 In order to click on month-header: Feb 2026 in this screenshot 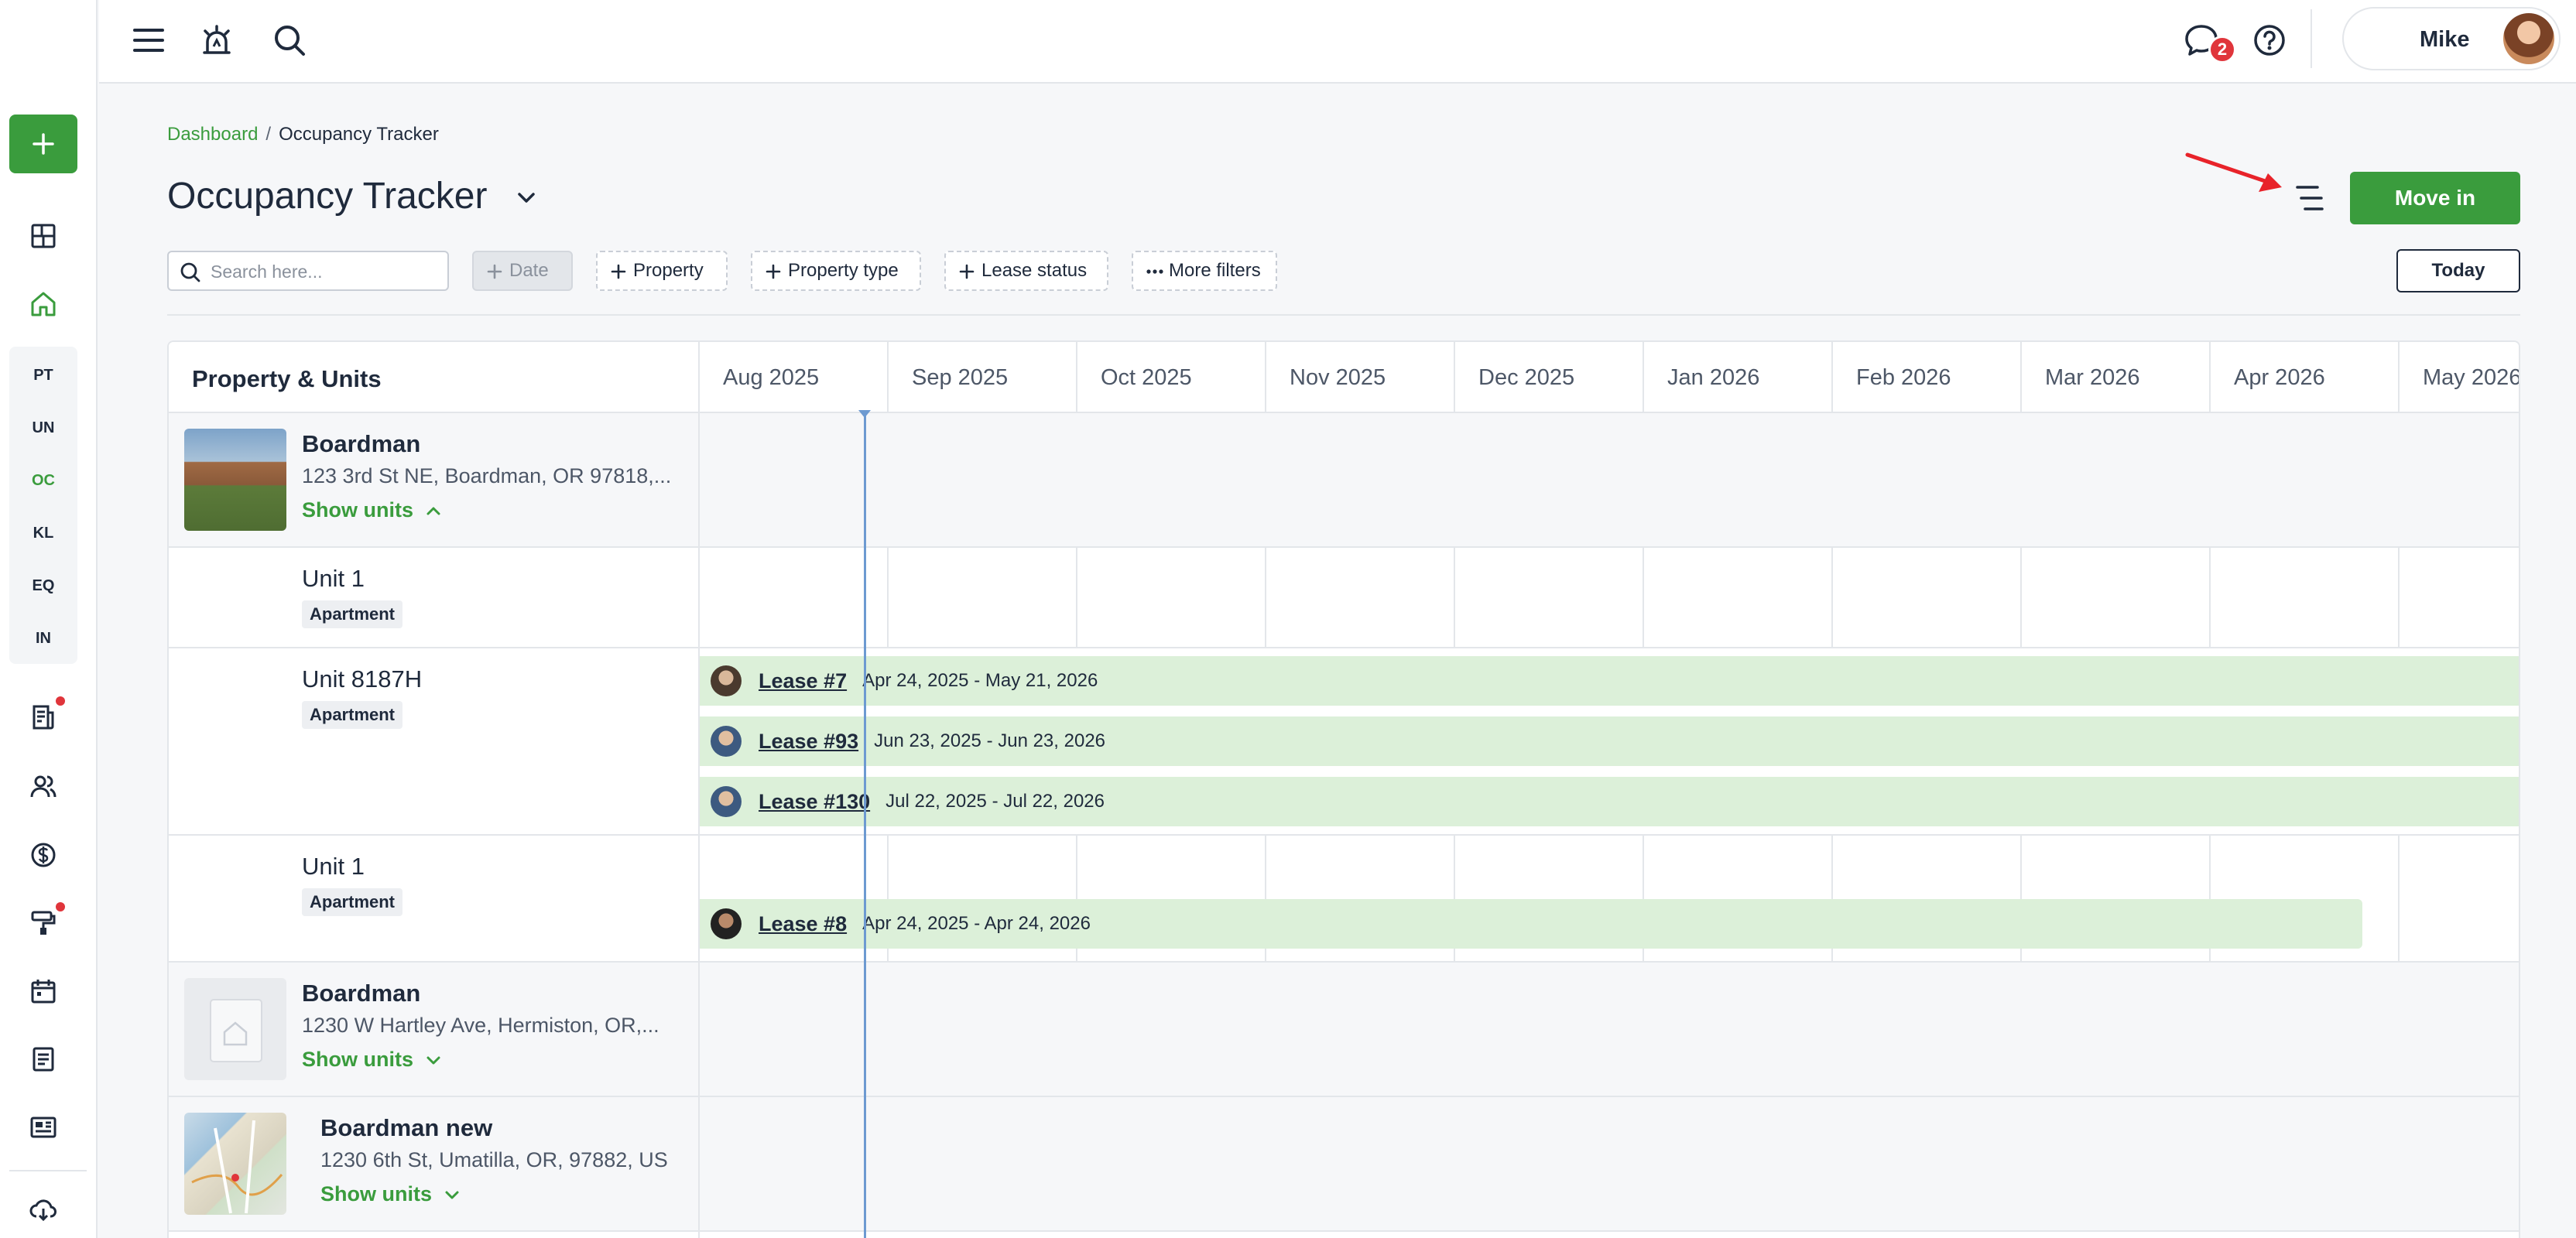, I will do `click(1925, 378)`.